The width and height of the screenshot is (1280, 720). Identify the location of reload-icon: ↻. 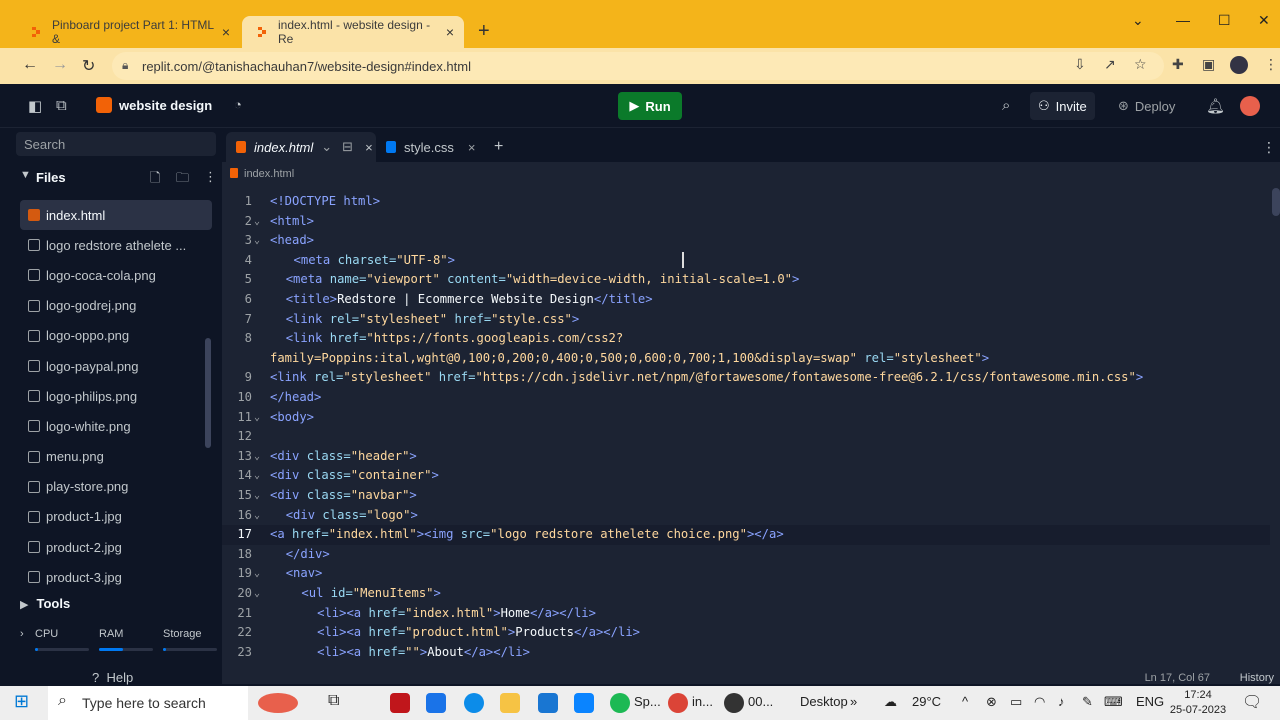
(88, 66).